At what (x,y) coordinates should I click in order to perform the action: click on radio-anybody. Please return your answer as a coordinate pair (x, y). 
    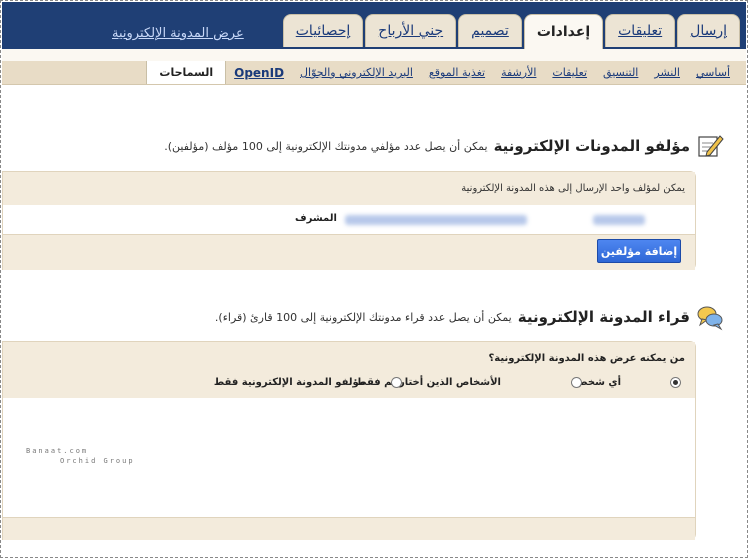
    Looking at the image, I should click on (675, 382).